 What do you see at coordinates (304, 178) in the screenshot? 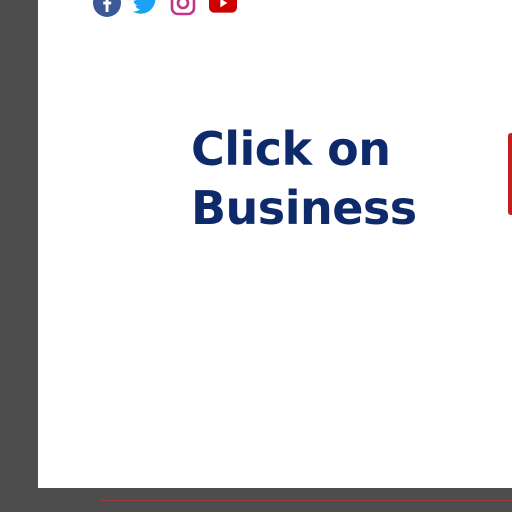
I see `page-title: Click on Business` at bounding box center [304, 178].